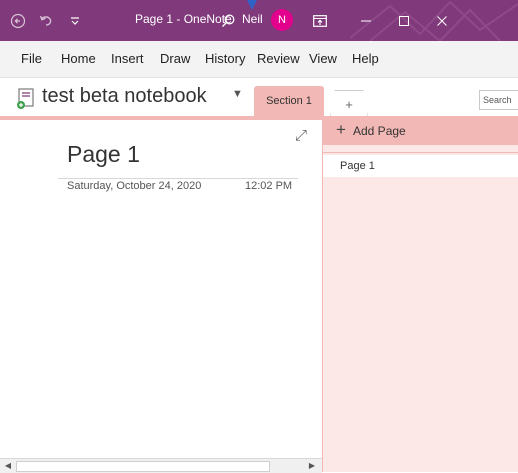  Describe the element at coordinates (78, 58) in the screenshot. I see `menu-home: Home` at that location.